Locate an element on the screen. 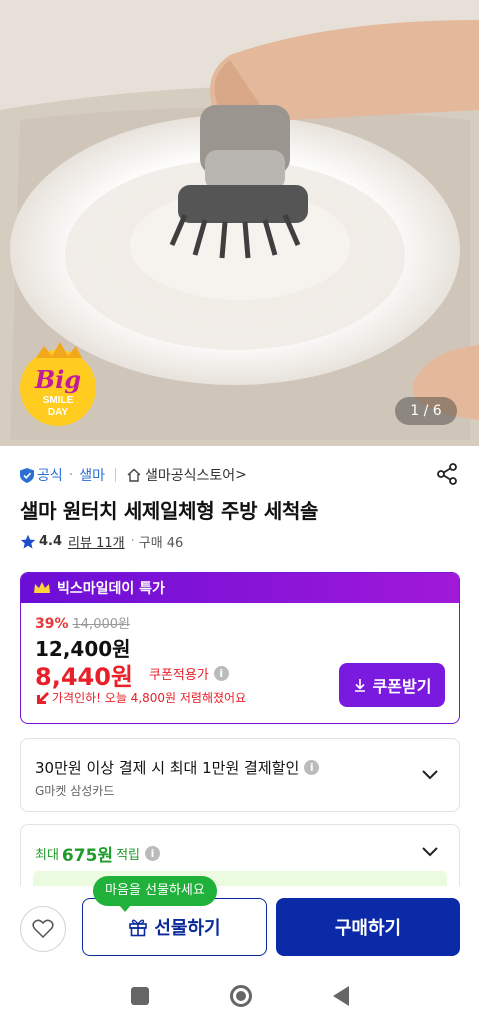  points-suffix: 적립 is located at coordinates (128, 855).